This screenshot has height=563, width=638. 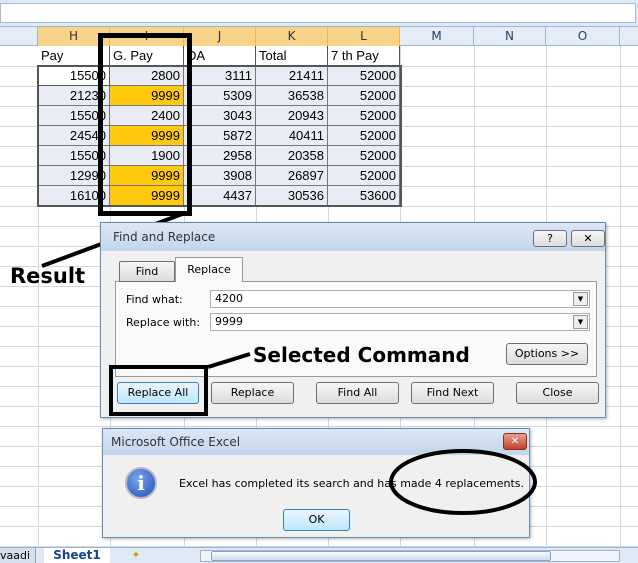 I want to click on sheet-tab-bar: vaadi Sheet1 ✦, so click(x=319, y=555).